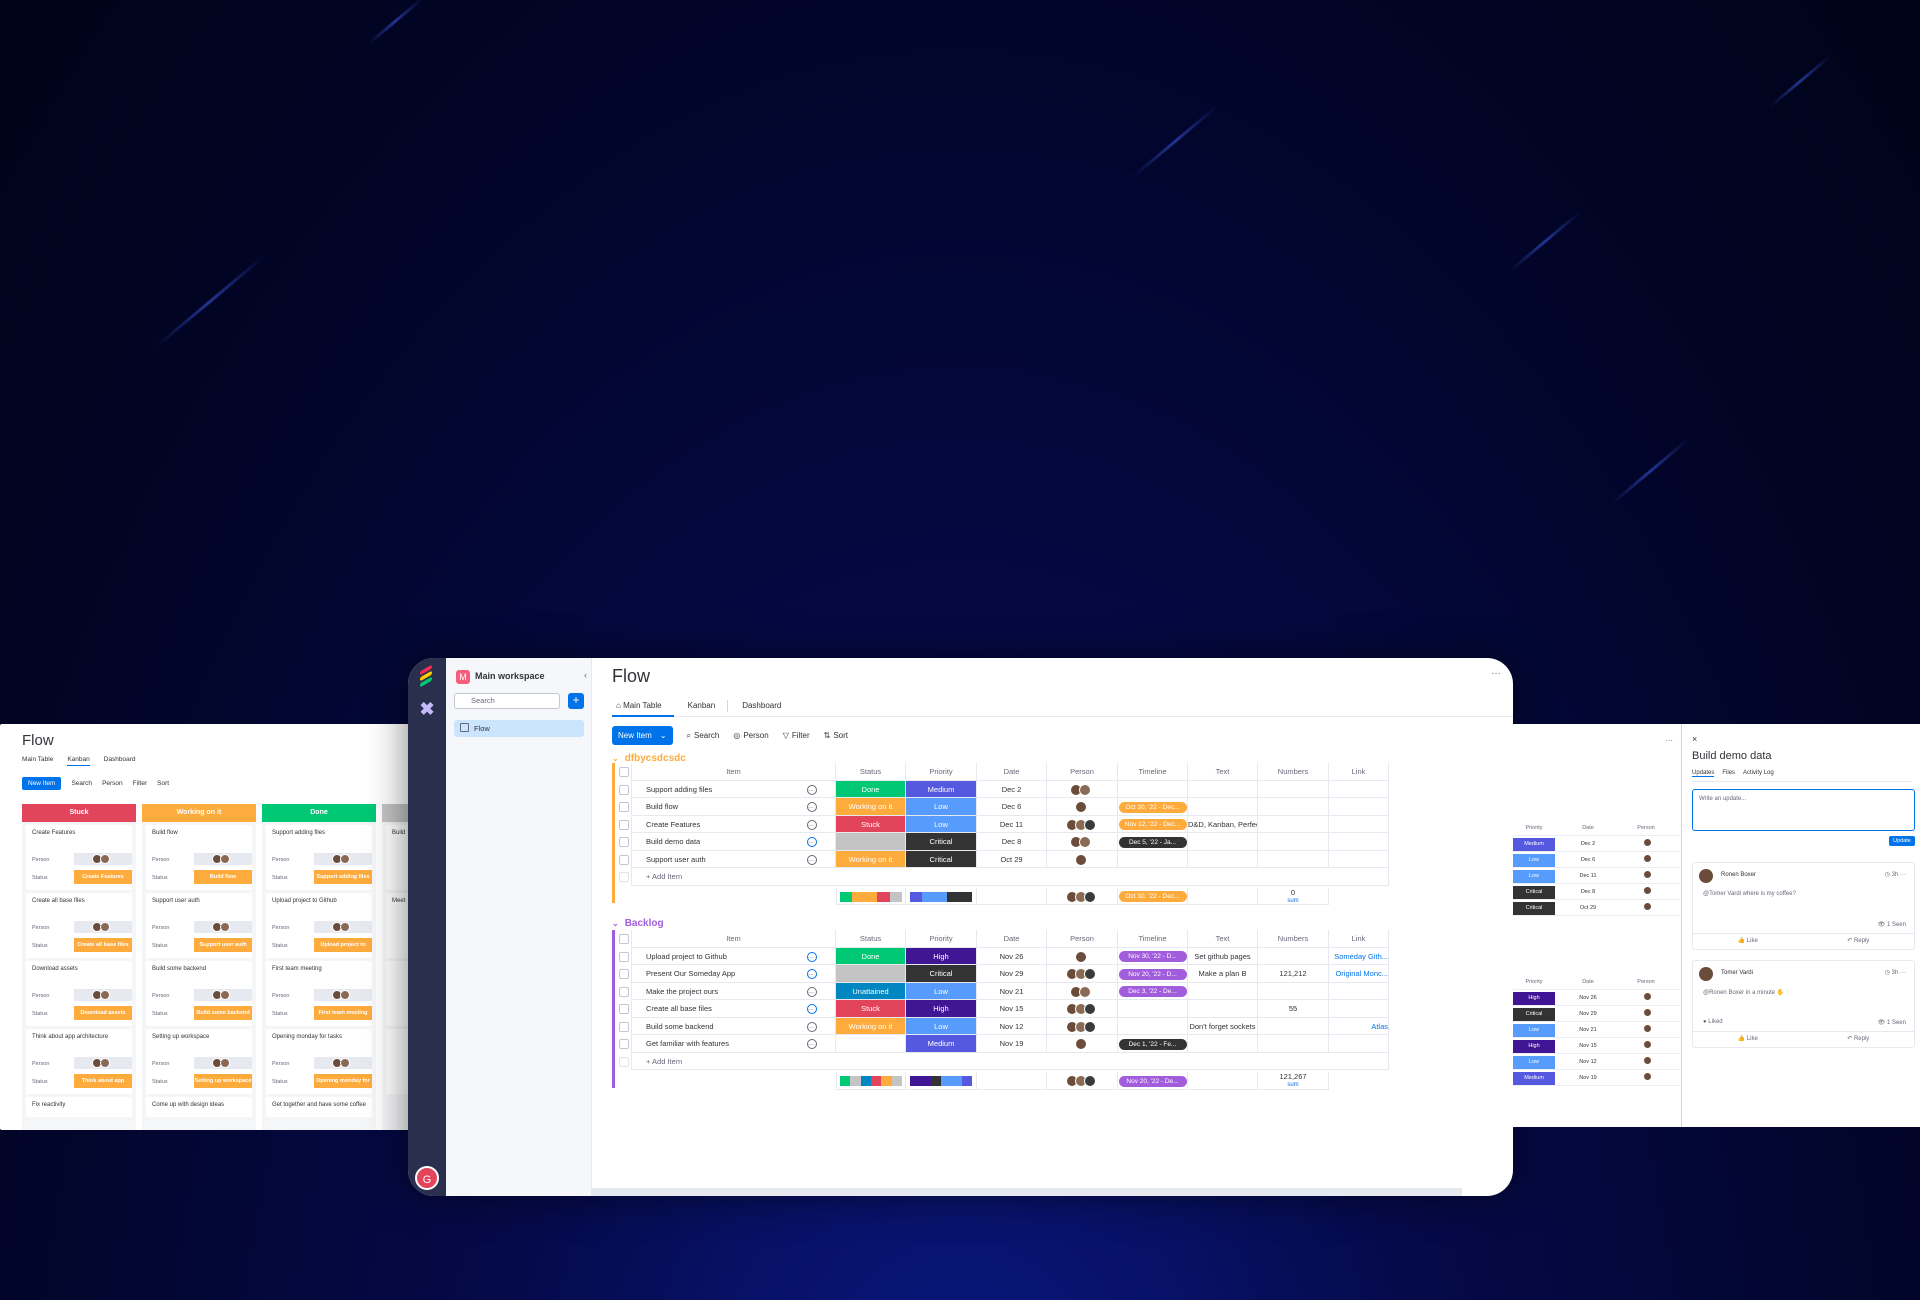  I want to click on table-row: High Nov 15, so click(1597, 1047).